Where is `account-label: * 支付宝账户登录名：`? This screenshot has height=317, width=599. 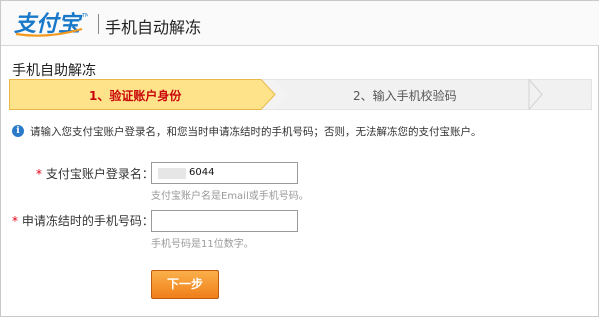 account-label: * 支付宝账户登录名： is located at coordinates (95, 173).